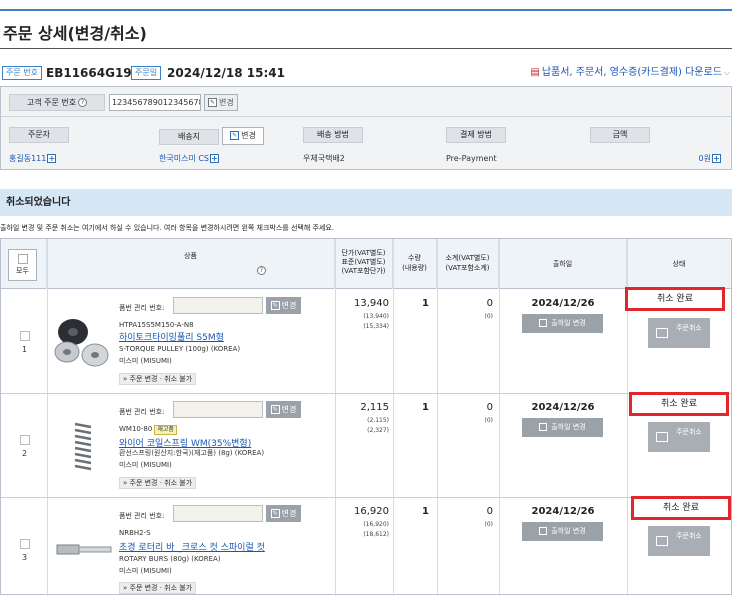 The image size is (738, 600). What do you see at coordinates (192, 453) in the screenshot?
I see `product-spec: 환선스프링(원산지:한국)(재고품) (8g) (KOREA)` at bounding box center [192, 453].